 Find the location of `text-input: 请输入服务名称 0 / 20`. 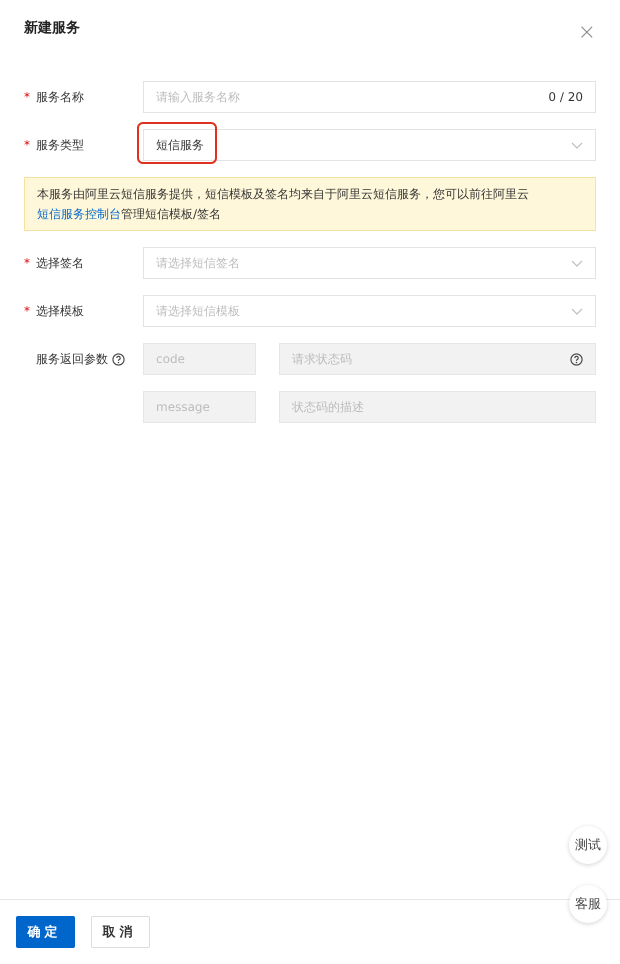

text-input: 请输入服务名称 0 / 20 is located at coordinates (369, 97).